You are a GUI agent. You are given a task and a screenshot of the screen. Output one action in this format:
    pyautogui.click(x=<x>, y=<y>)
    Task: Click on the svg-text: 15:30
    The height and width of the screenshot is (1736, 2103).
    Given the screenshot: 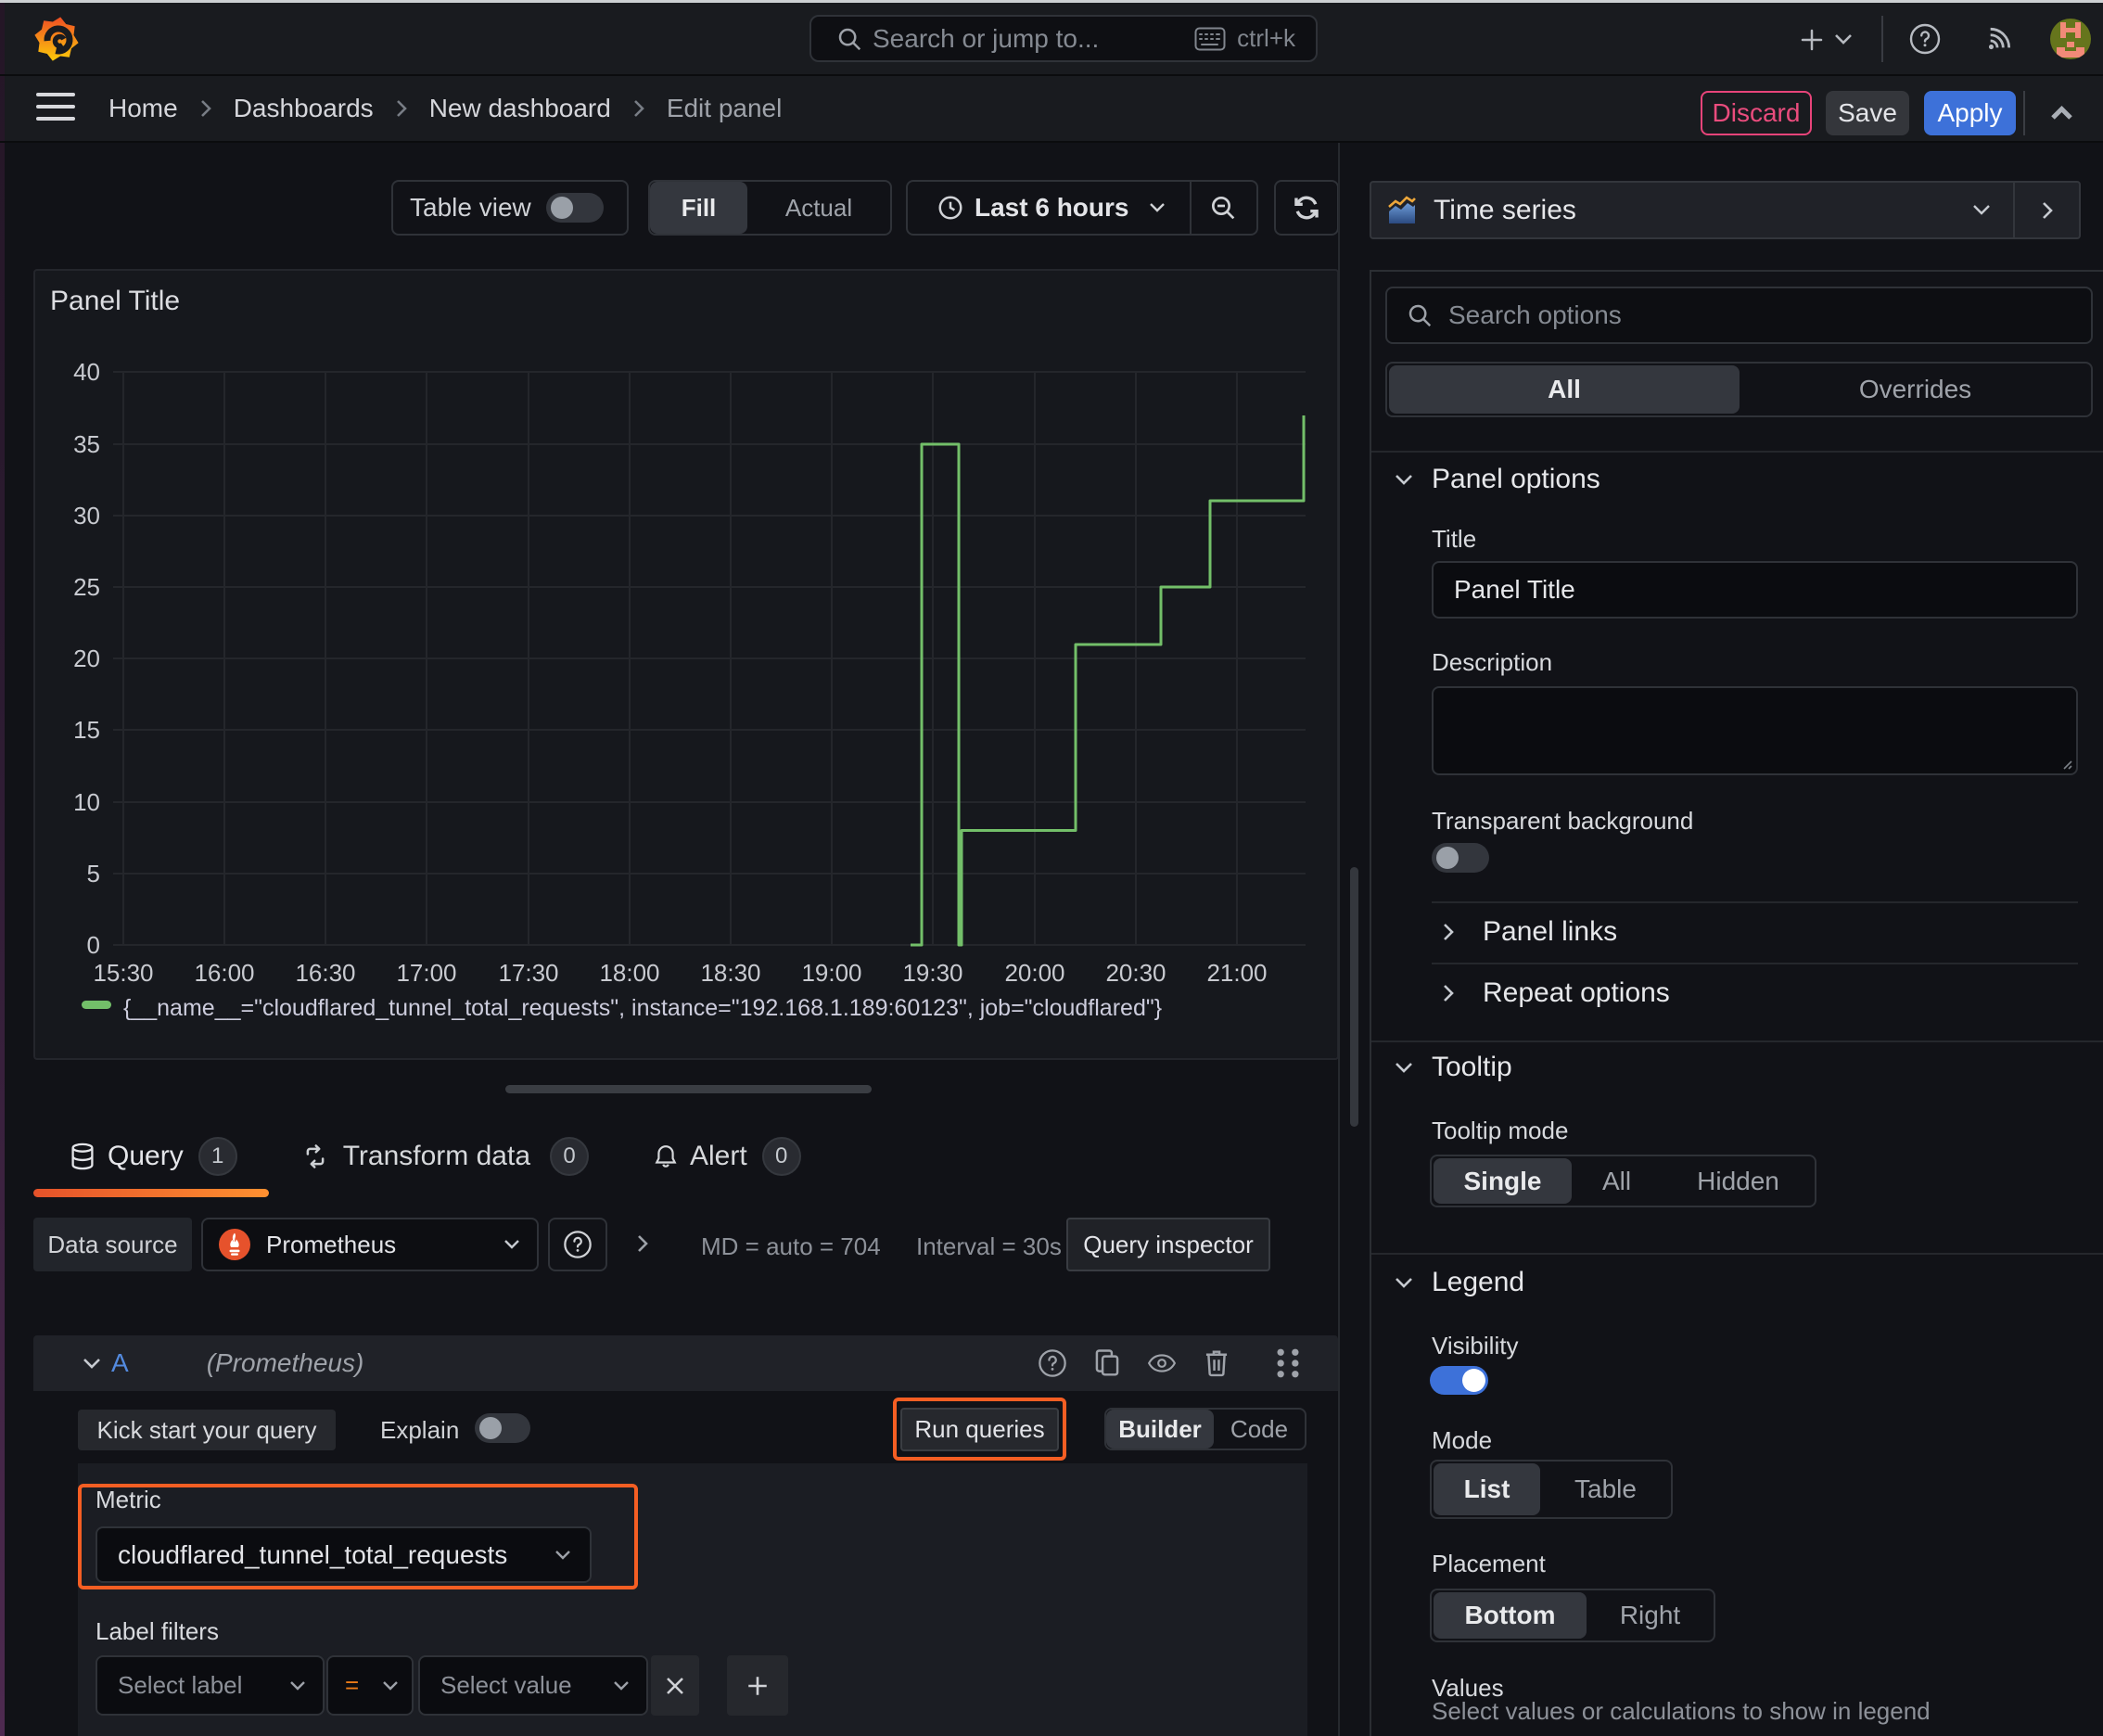 What is the action you would take?
    pyautogui.click(x=123, y=973)
    